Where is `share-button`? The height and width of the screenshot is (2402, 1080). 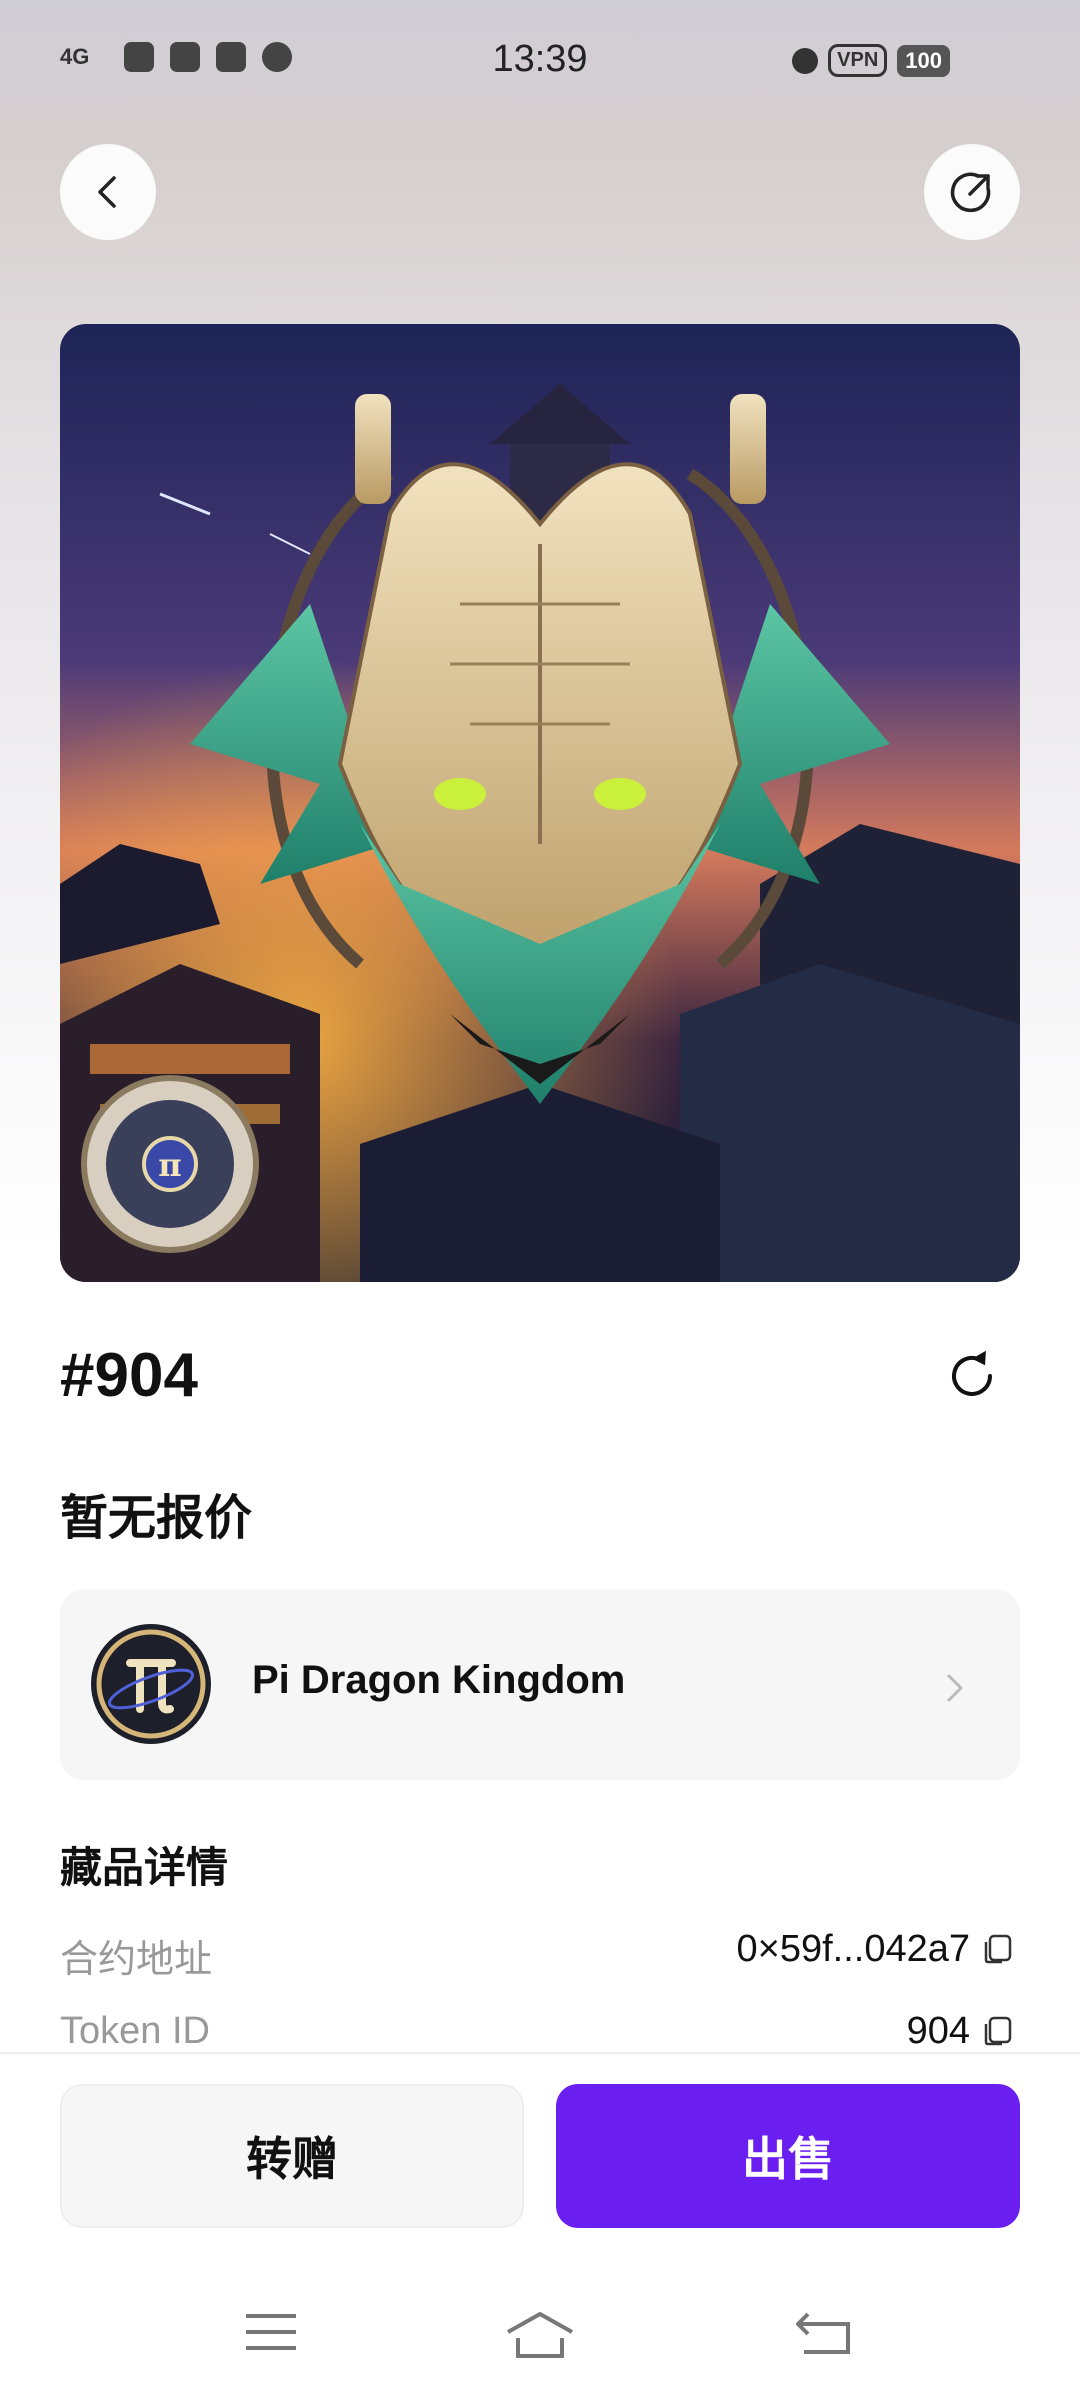
share-button is located at coordinates (972, 192).